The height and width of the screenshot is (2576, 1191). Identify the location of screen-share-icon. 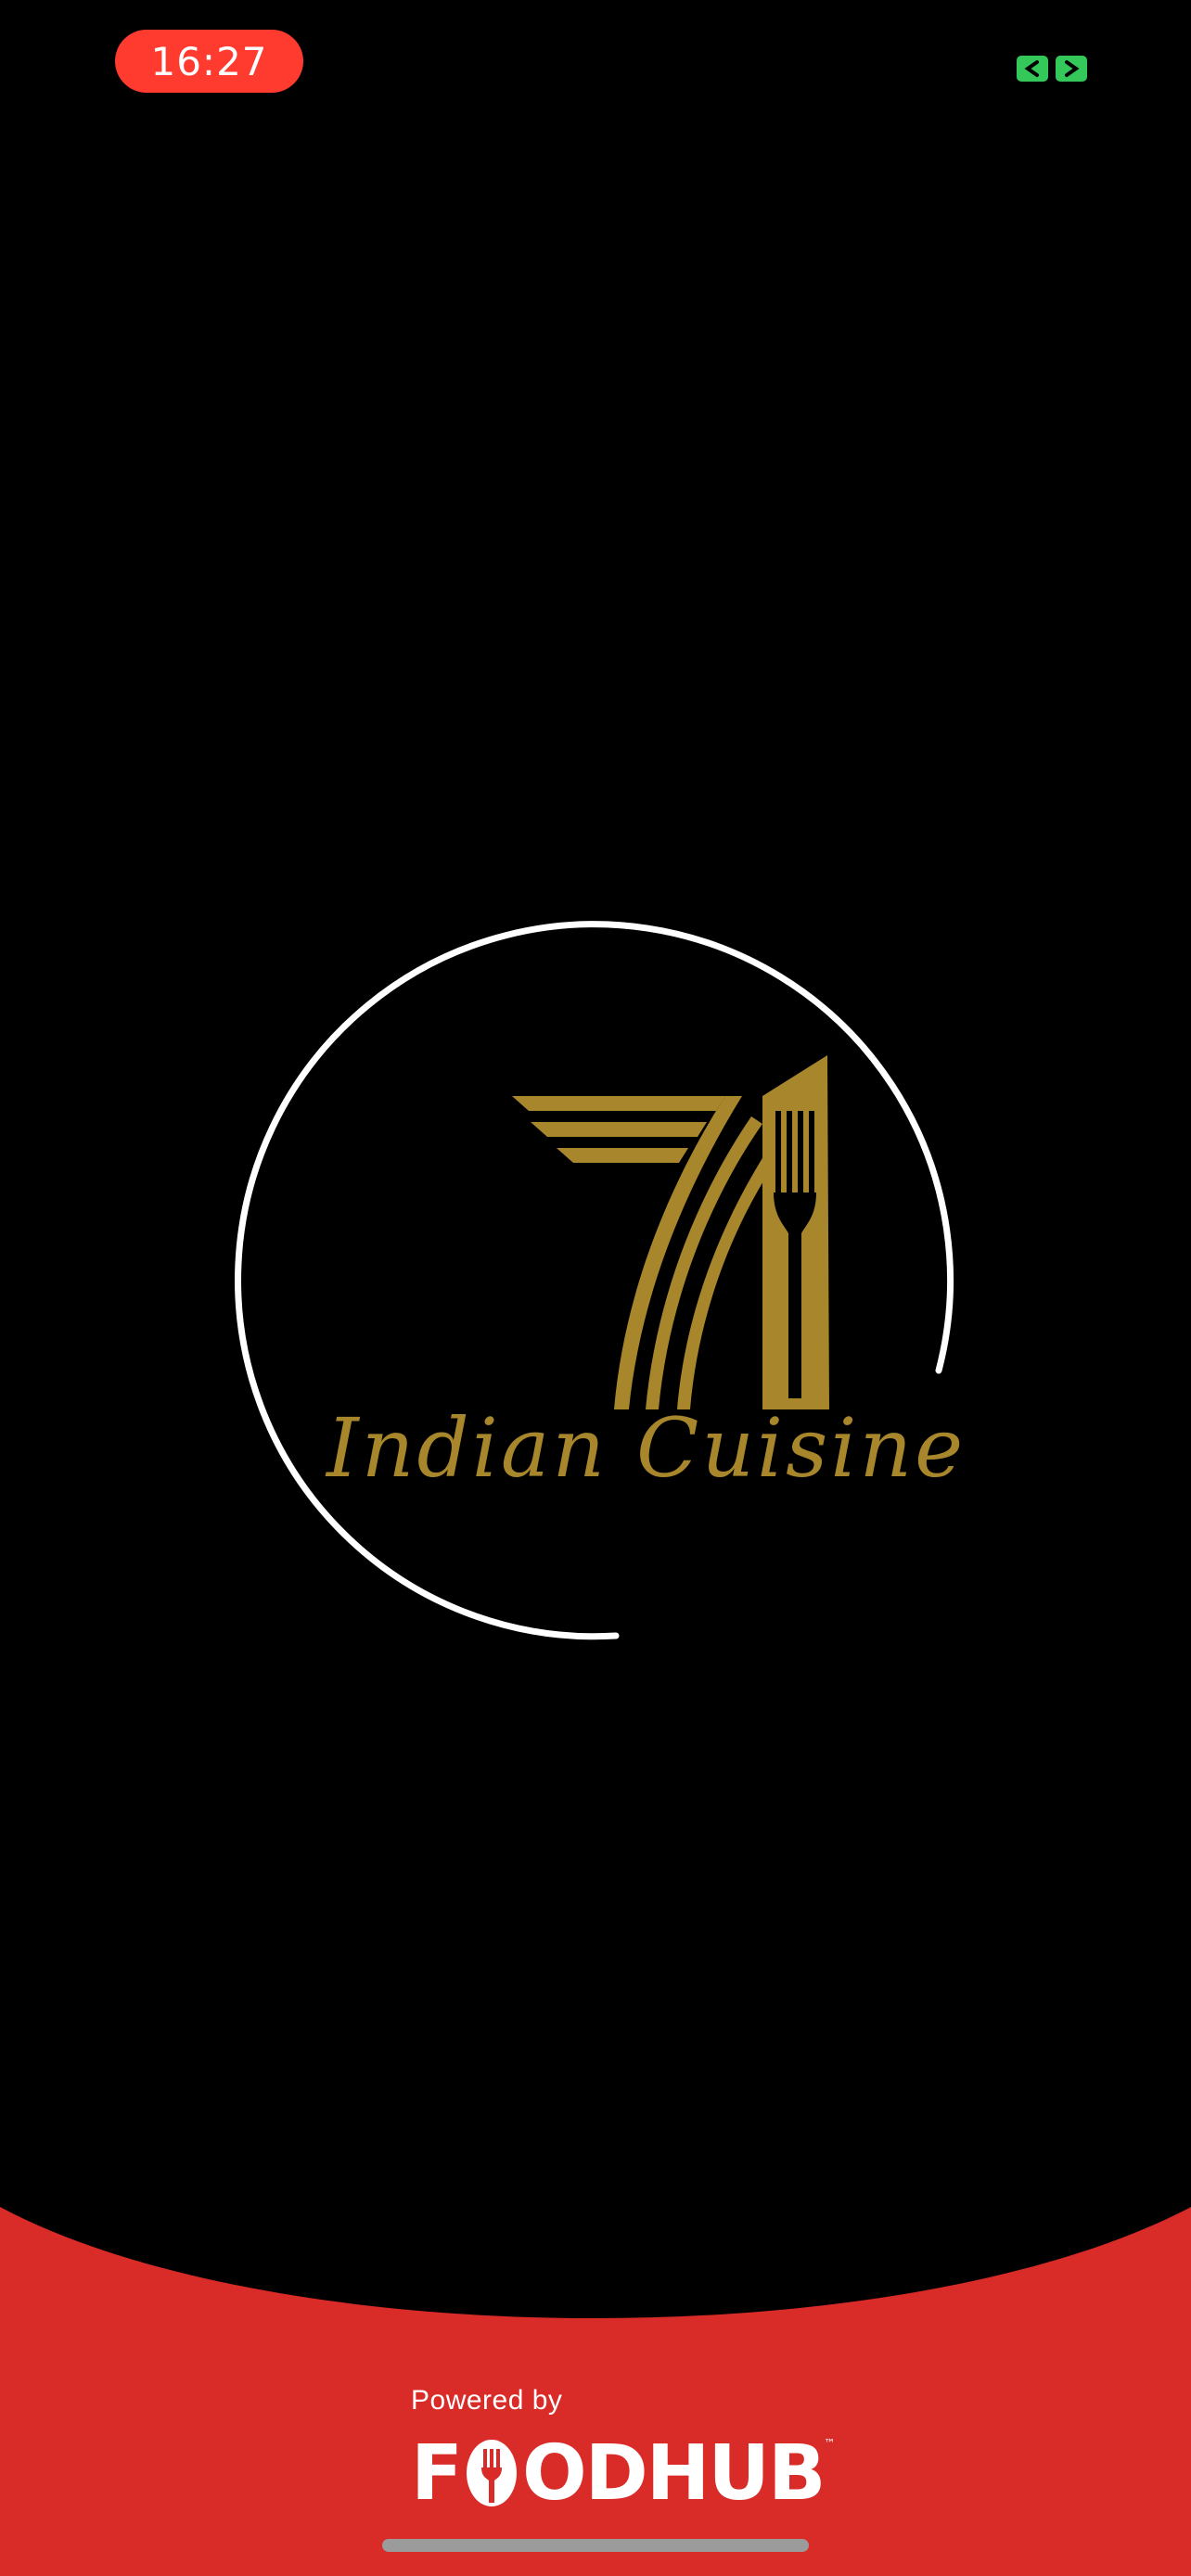
(1052, 69).